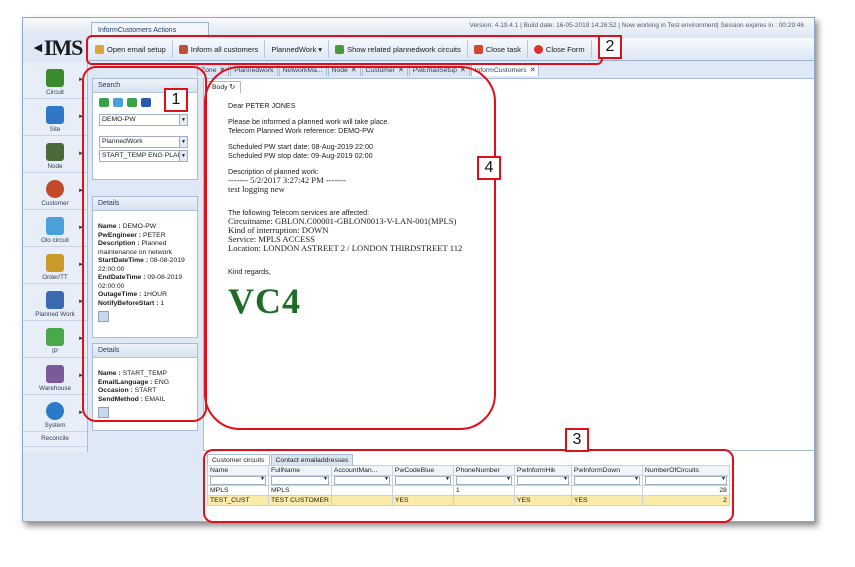  I want to click on annotation-number-3: 3, so click(577, 440).